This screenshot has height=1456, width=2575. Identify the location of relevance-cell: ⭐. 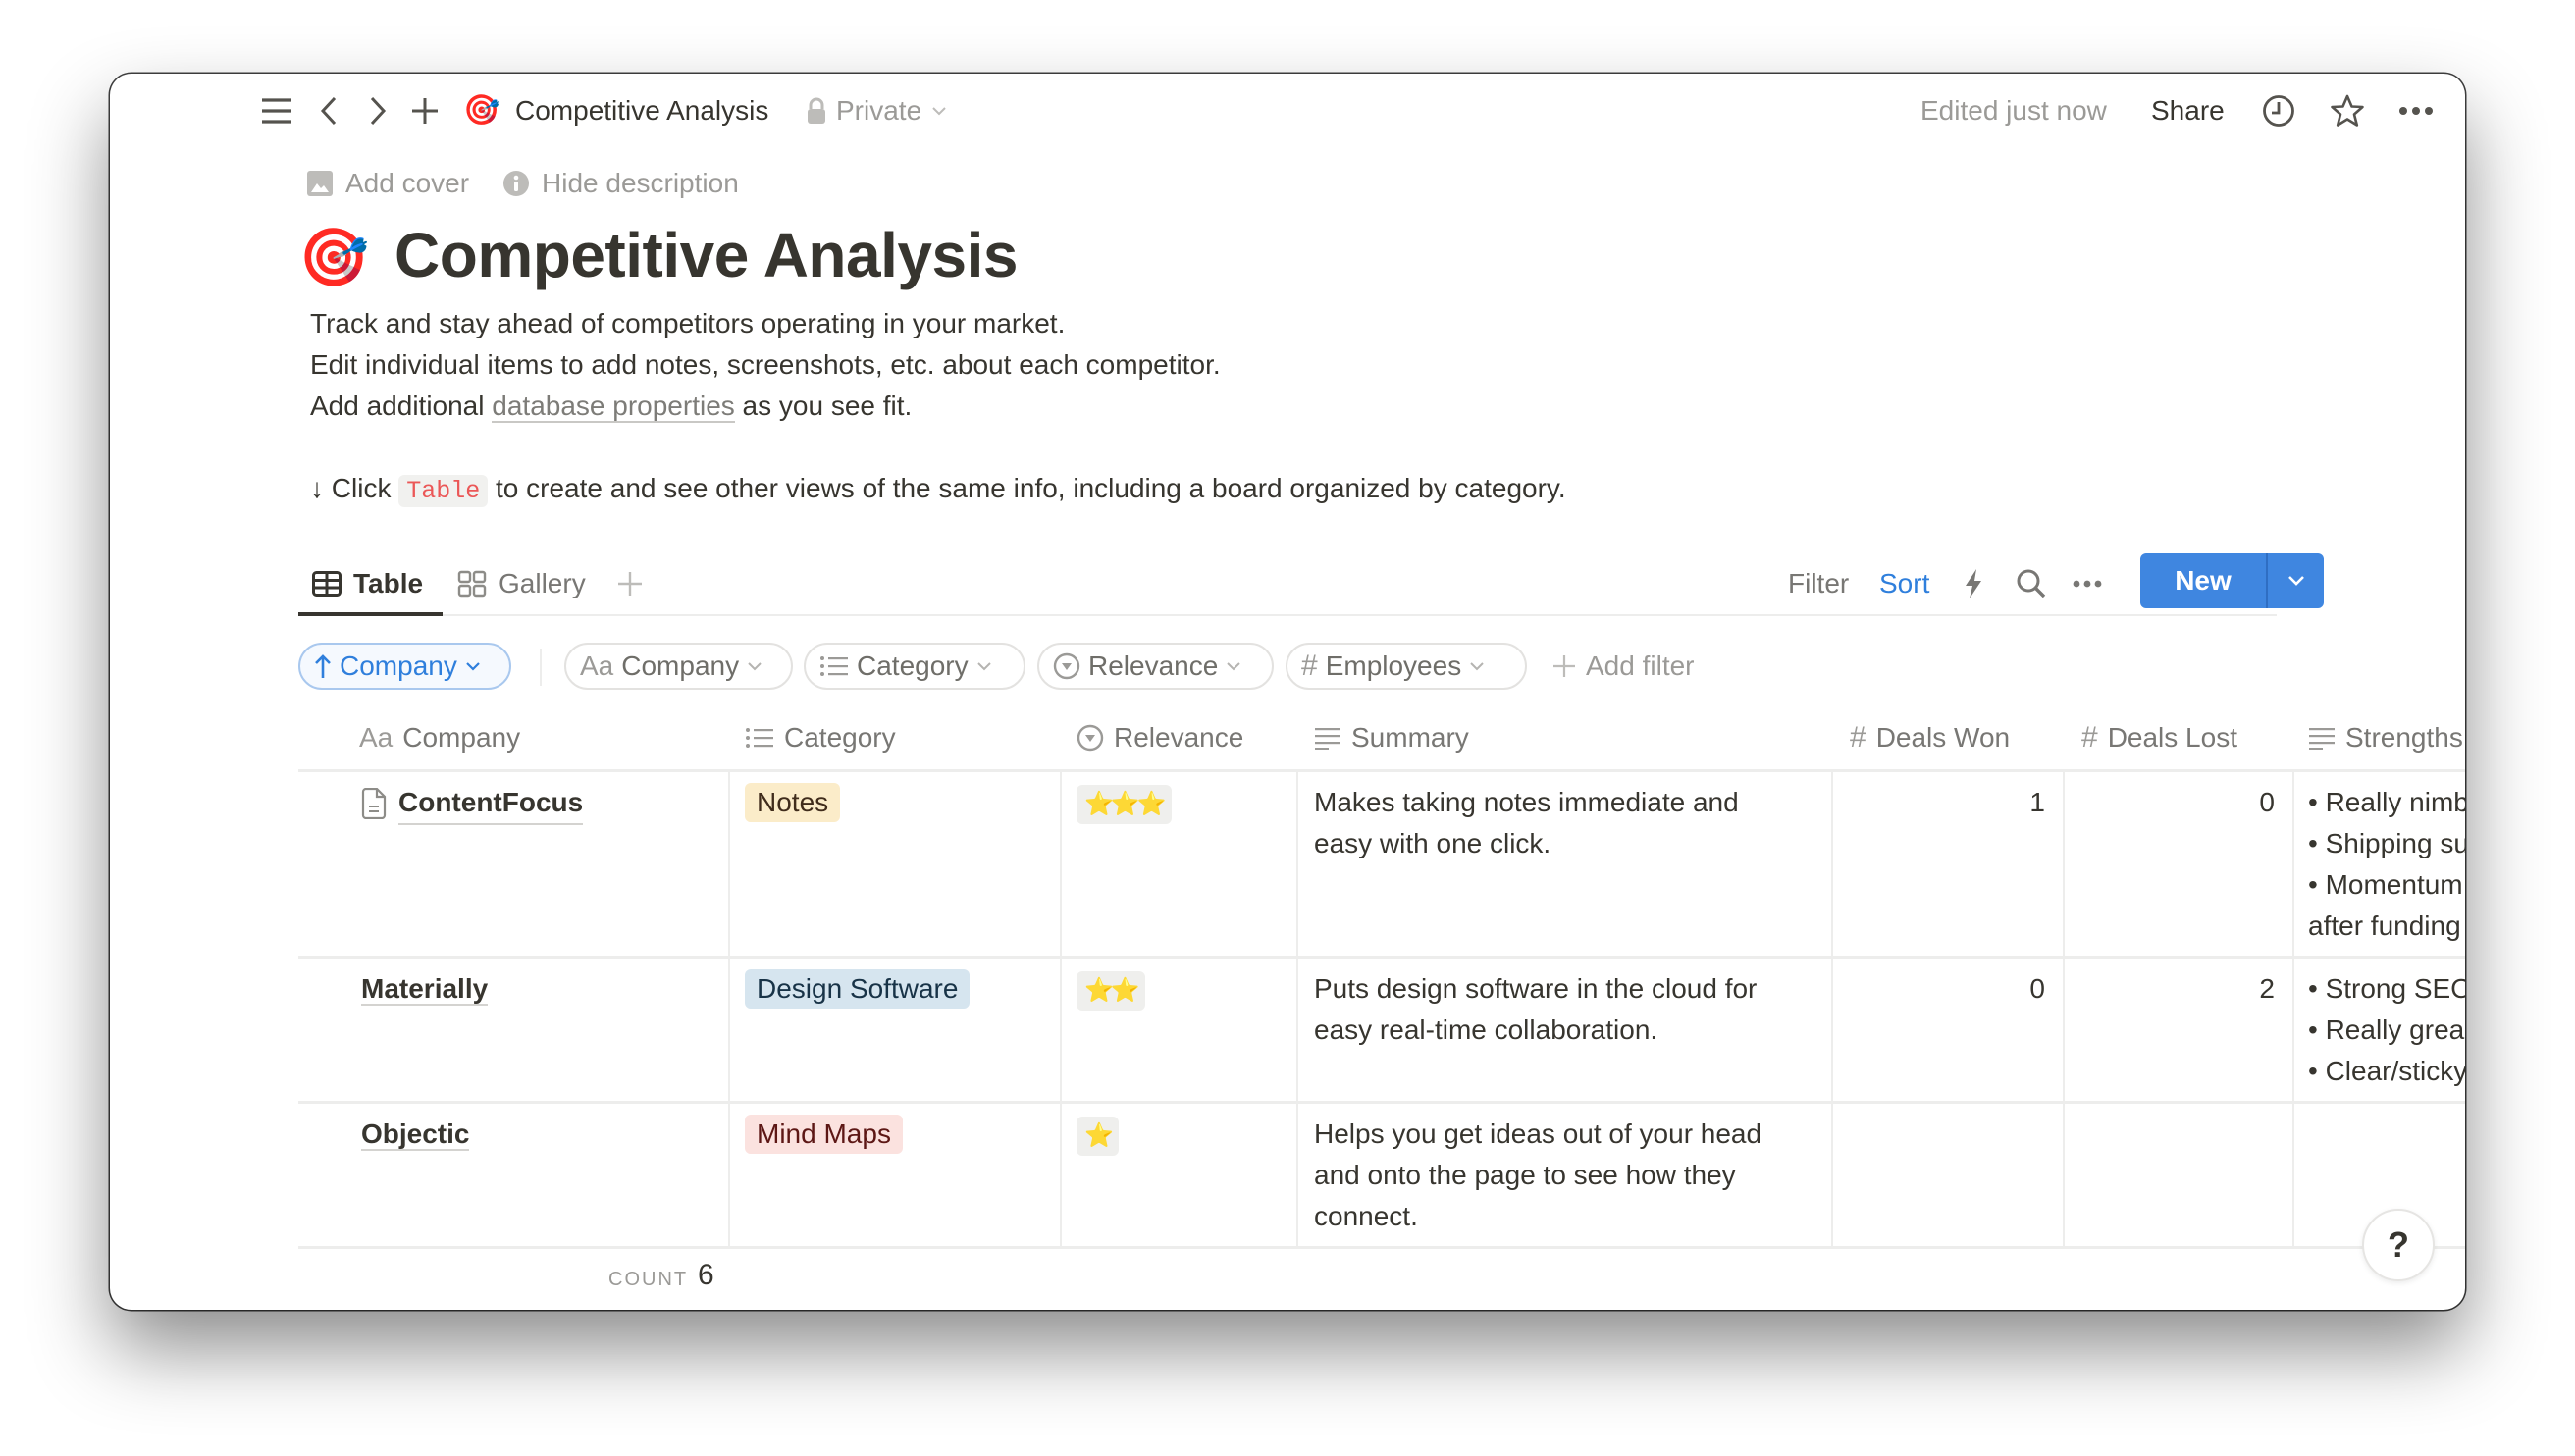
(1098, 1135).